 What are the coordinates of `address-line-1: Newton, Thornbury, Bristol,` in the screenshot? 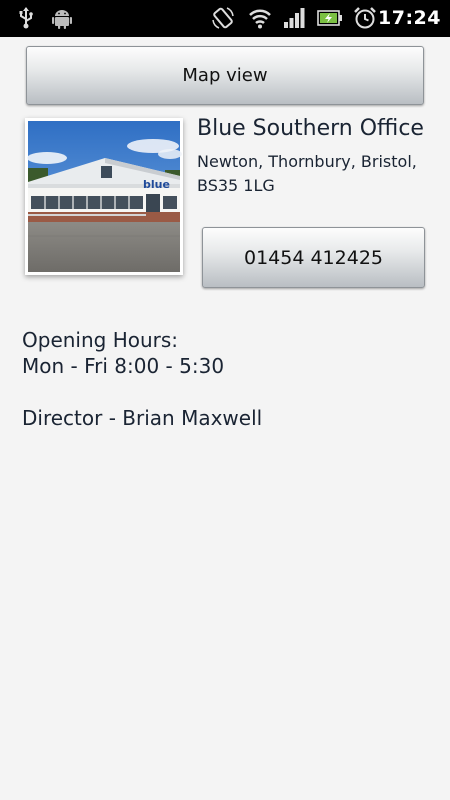 It's located at (307, 161).